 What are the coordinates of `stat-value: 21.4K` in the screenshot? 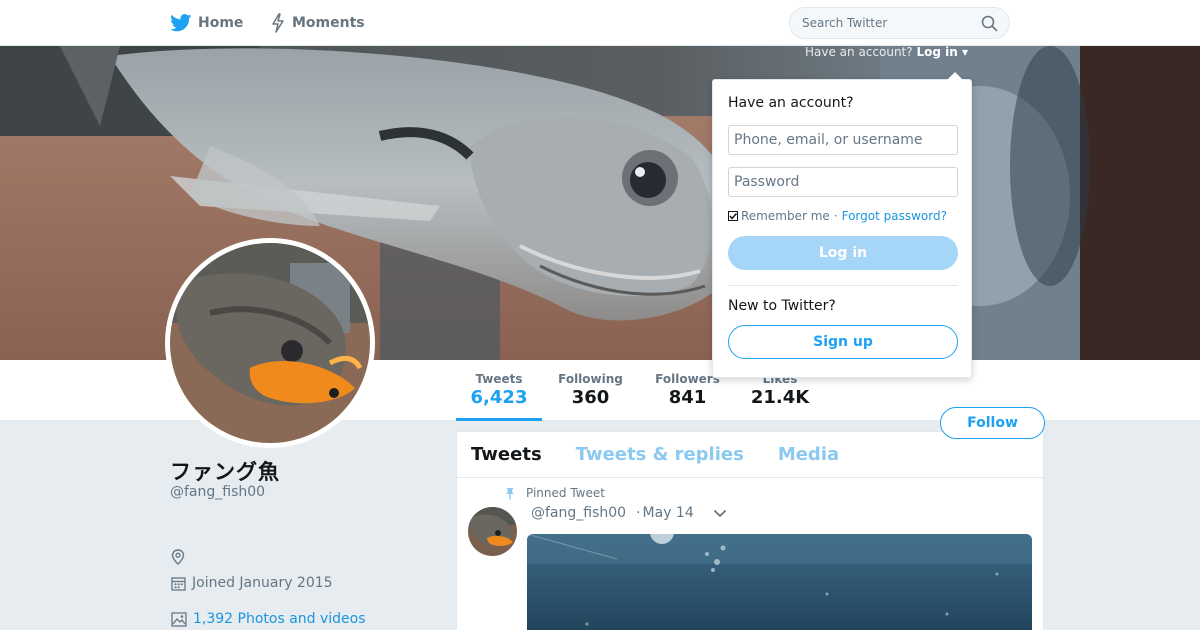 It's located at (780, 397).